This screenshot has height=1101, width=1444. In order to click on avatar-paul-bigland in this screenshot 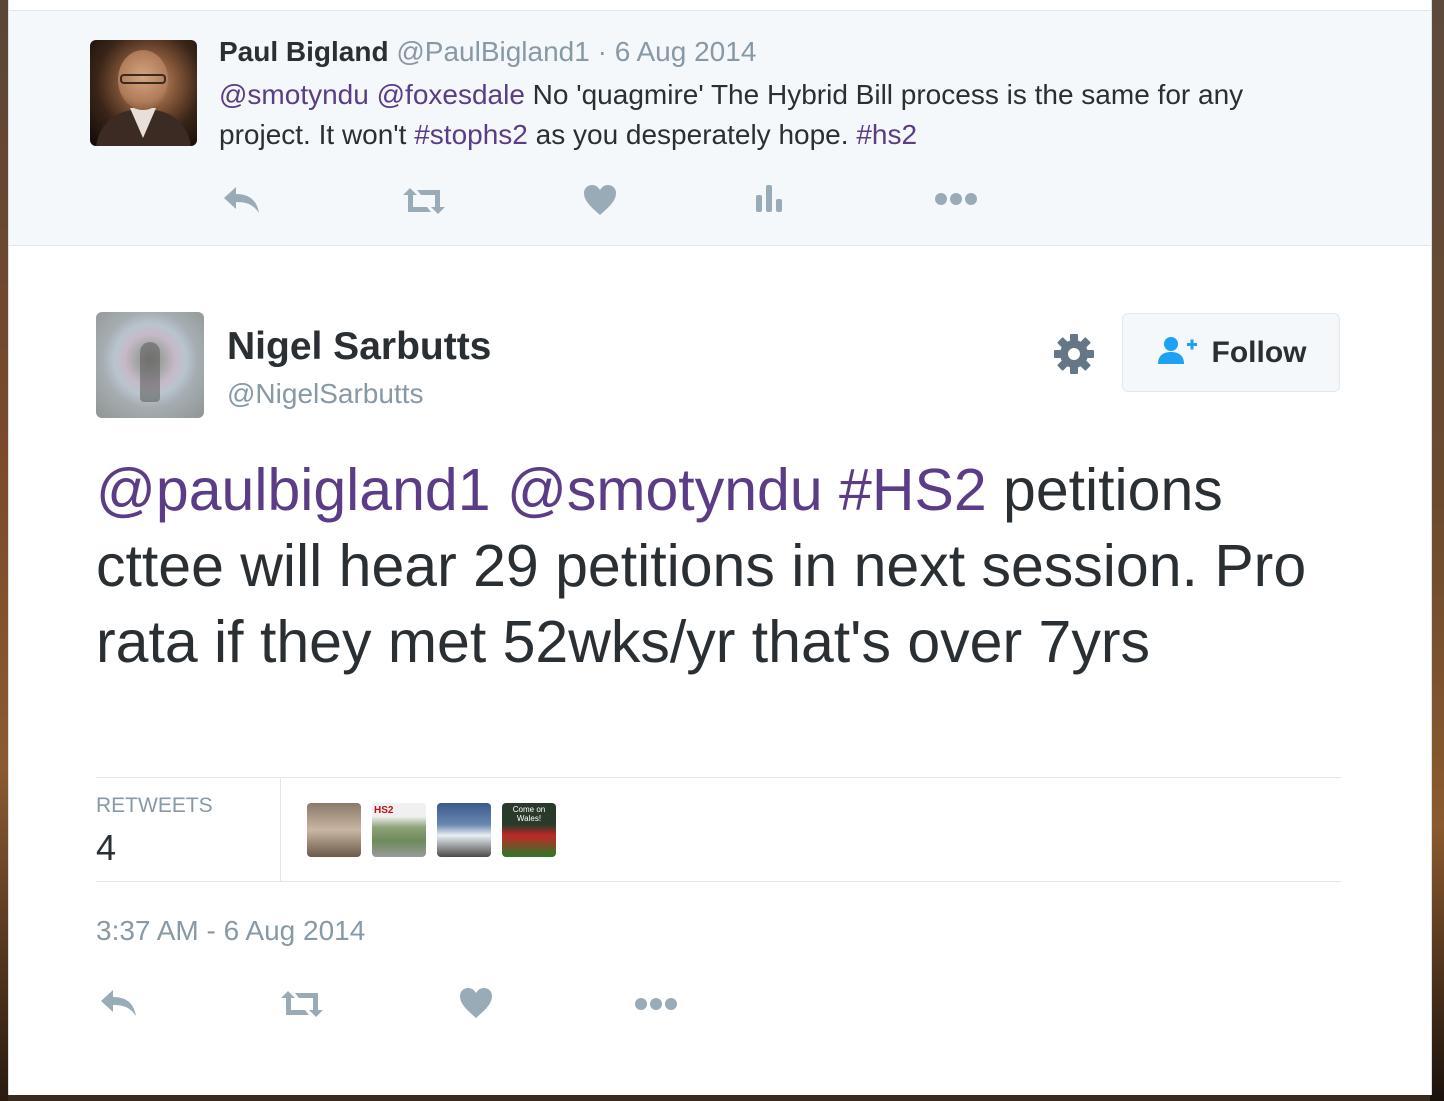, I will do `click(143, 93)`.